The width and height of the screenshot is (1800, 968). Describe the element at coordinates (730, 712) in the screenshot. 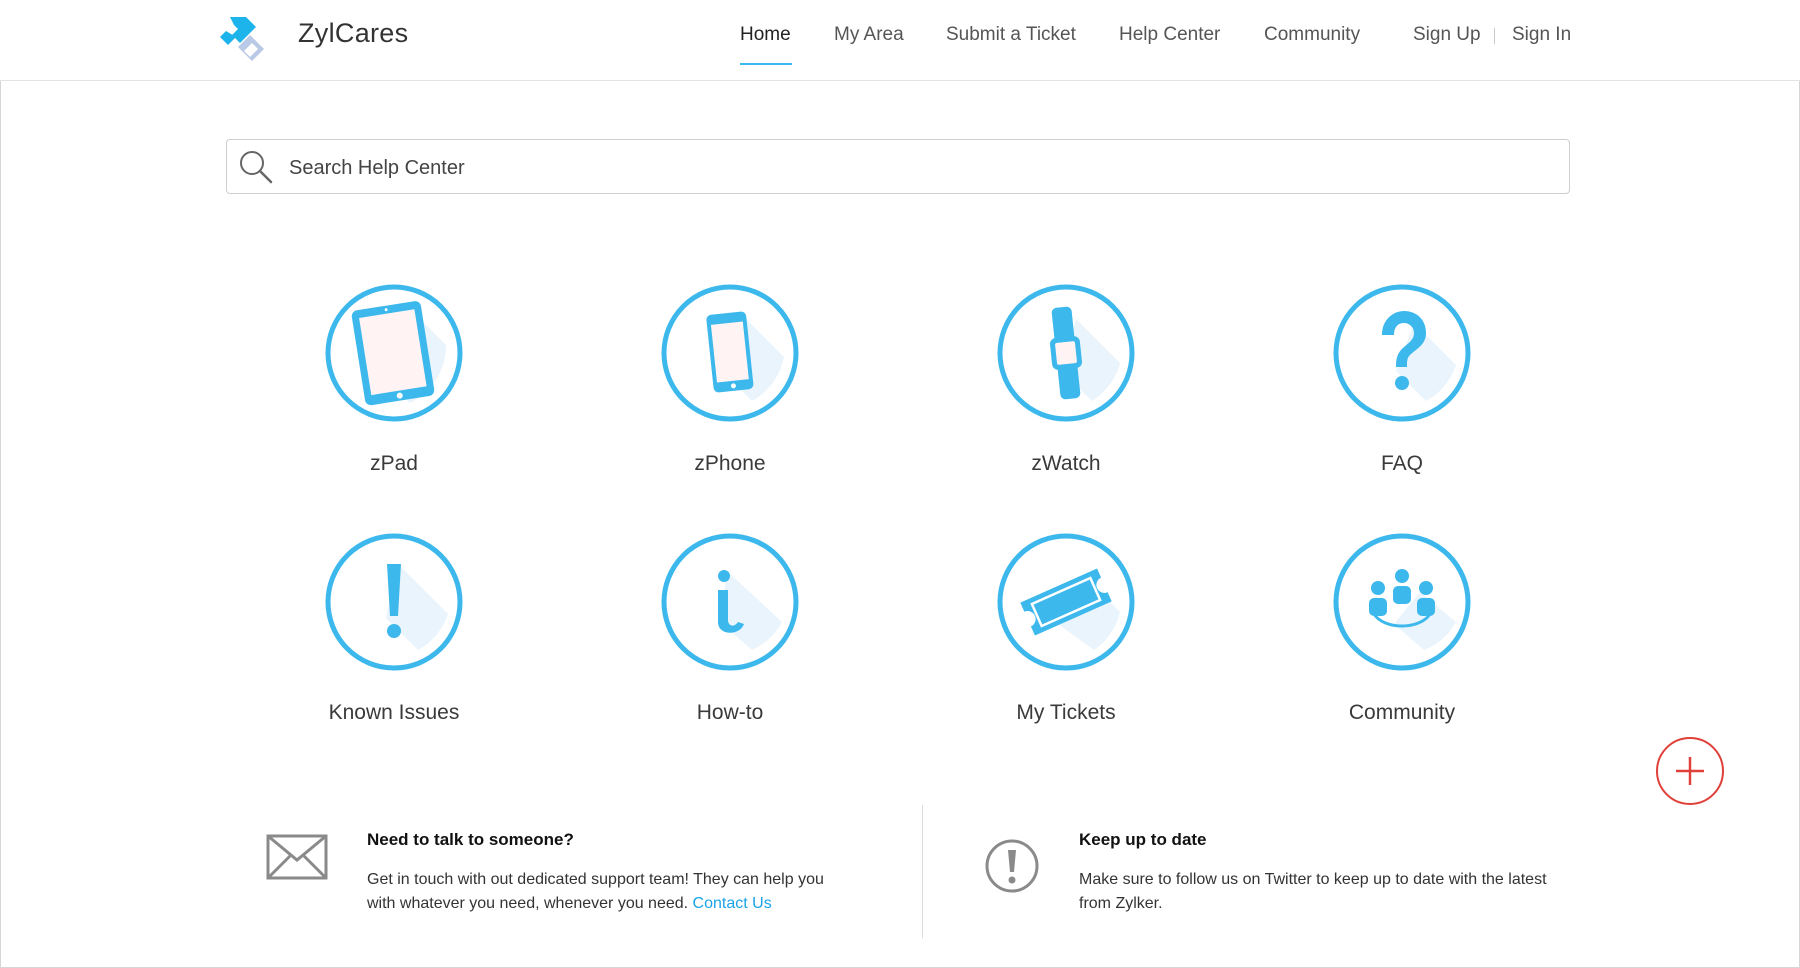

I see `category-label: How-to` at that location.